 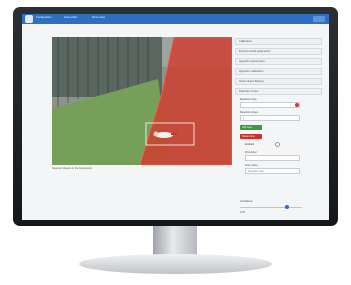 What do you see at coordinates (270, 105) in the screenshot?
I see `zone-color-field` at bounding box center [270, 105].